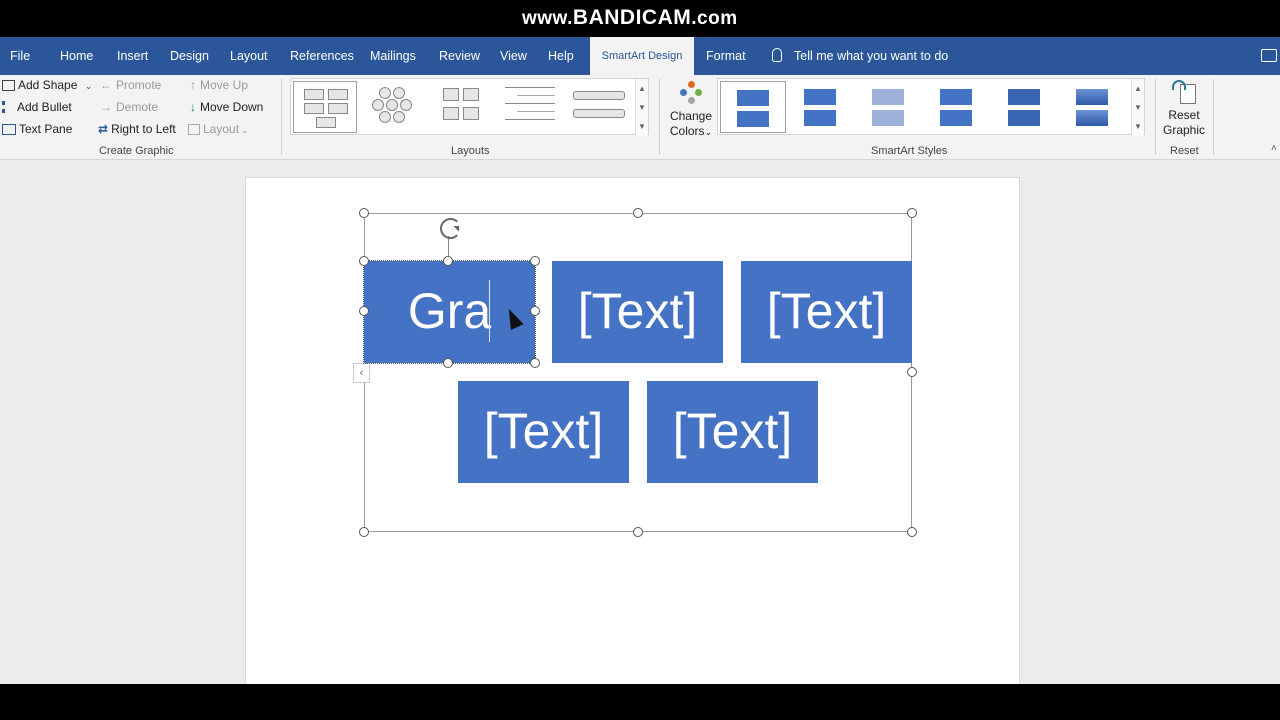 Image resolution: width=1280 pixels, height=720 pixels. I want to click on layout-option-basic-block, so click(325, 107).